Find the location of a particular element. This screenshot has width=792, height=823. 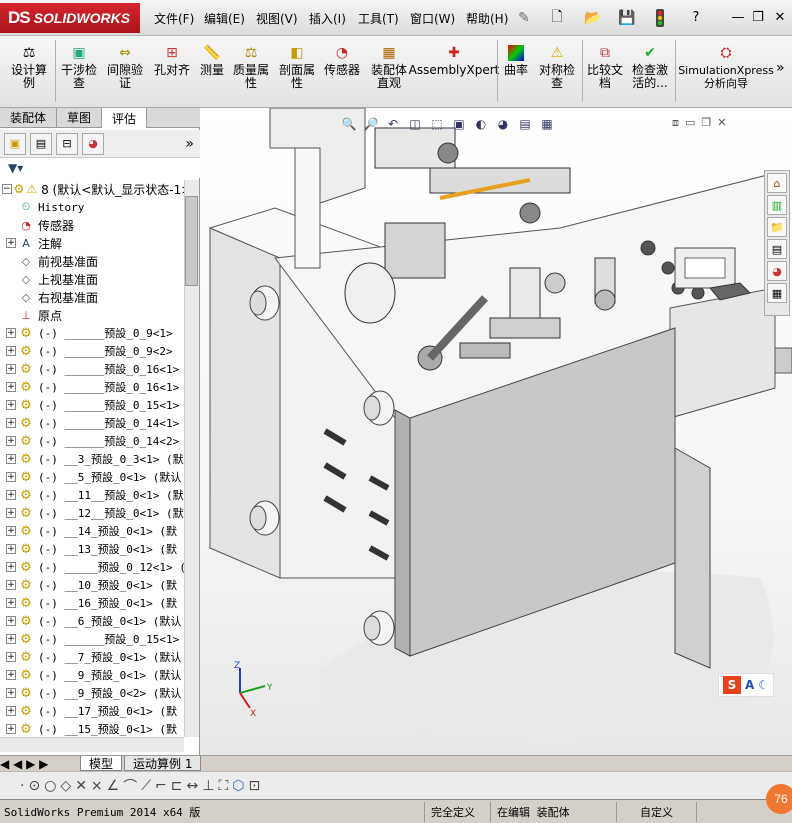

tree-item: + ⚙ (-) ______预設_0_15<1> ( is located at coordinates (92, 639).